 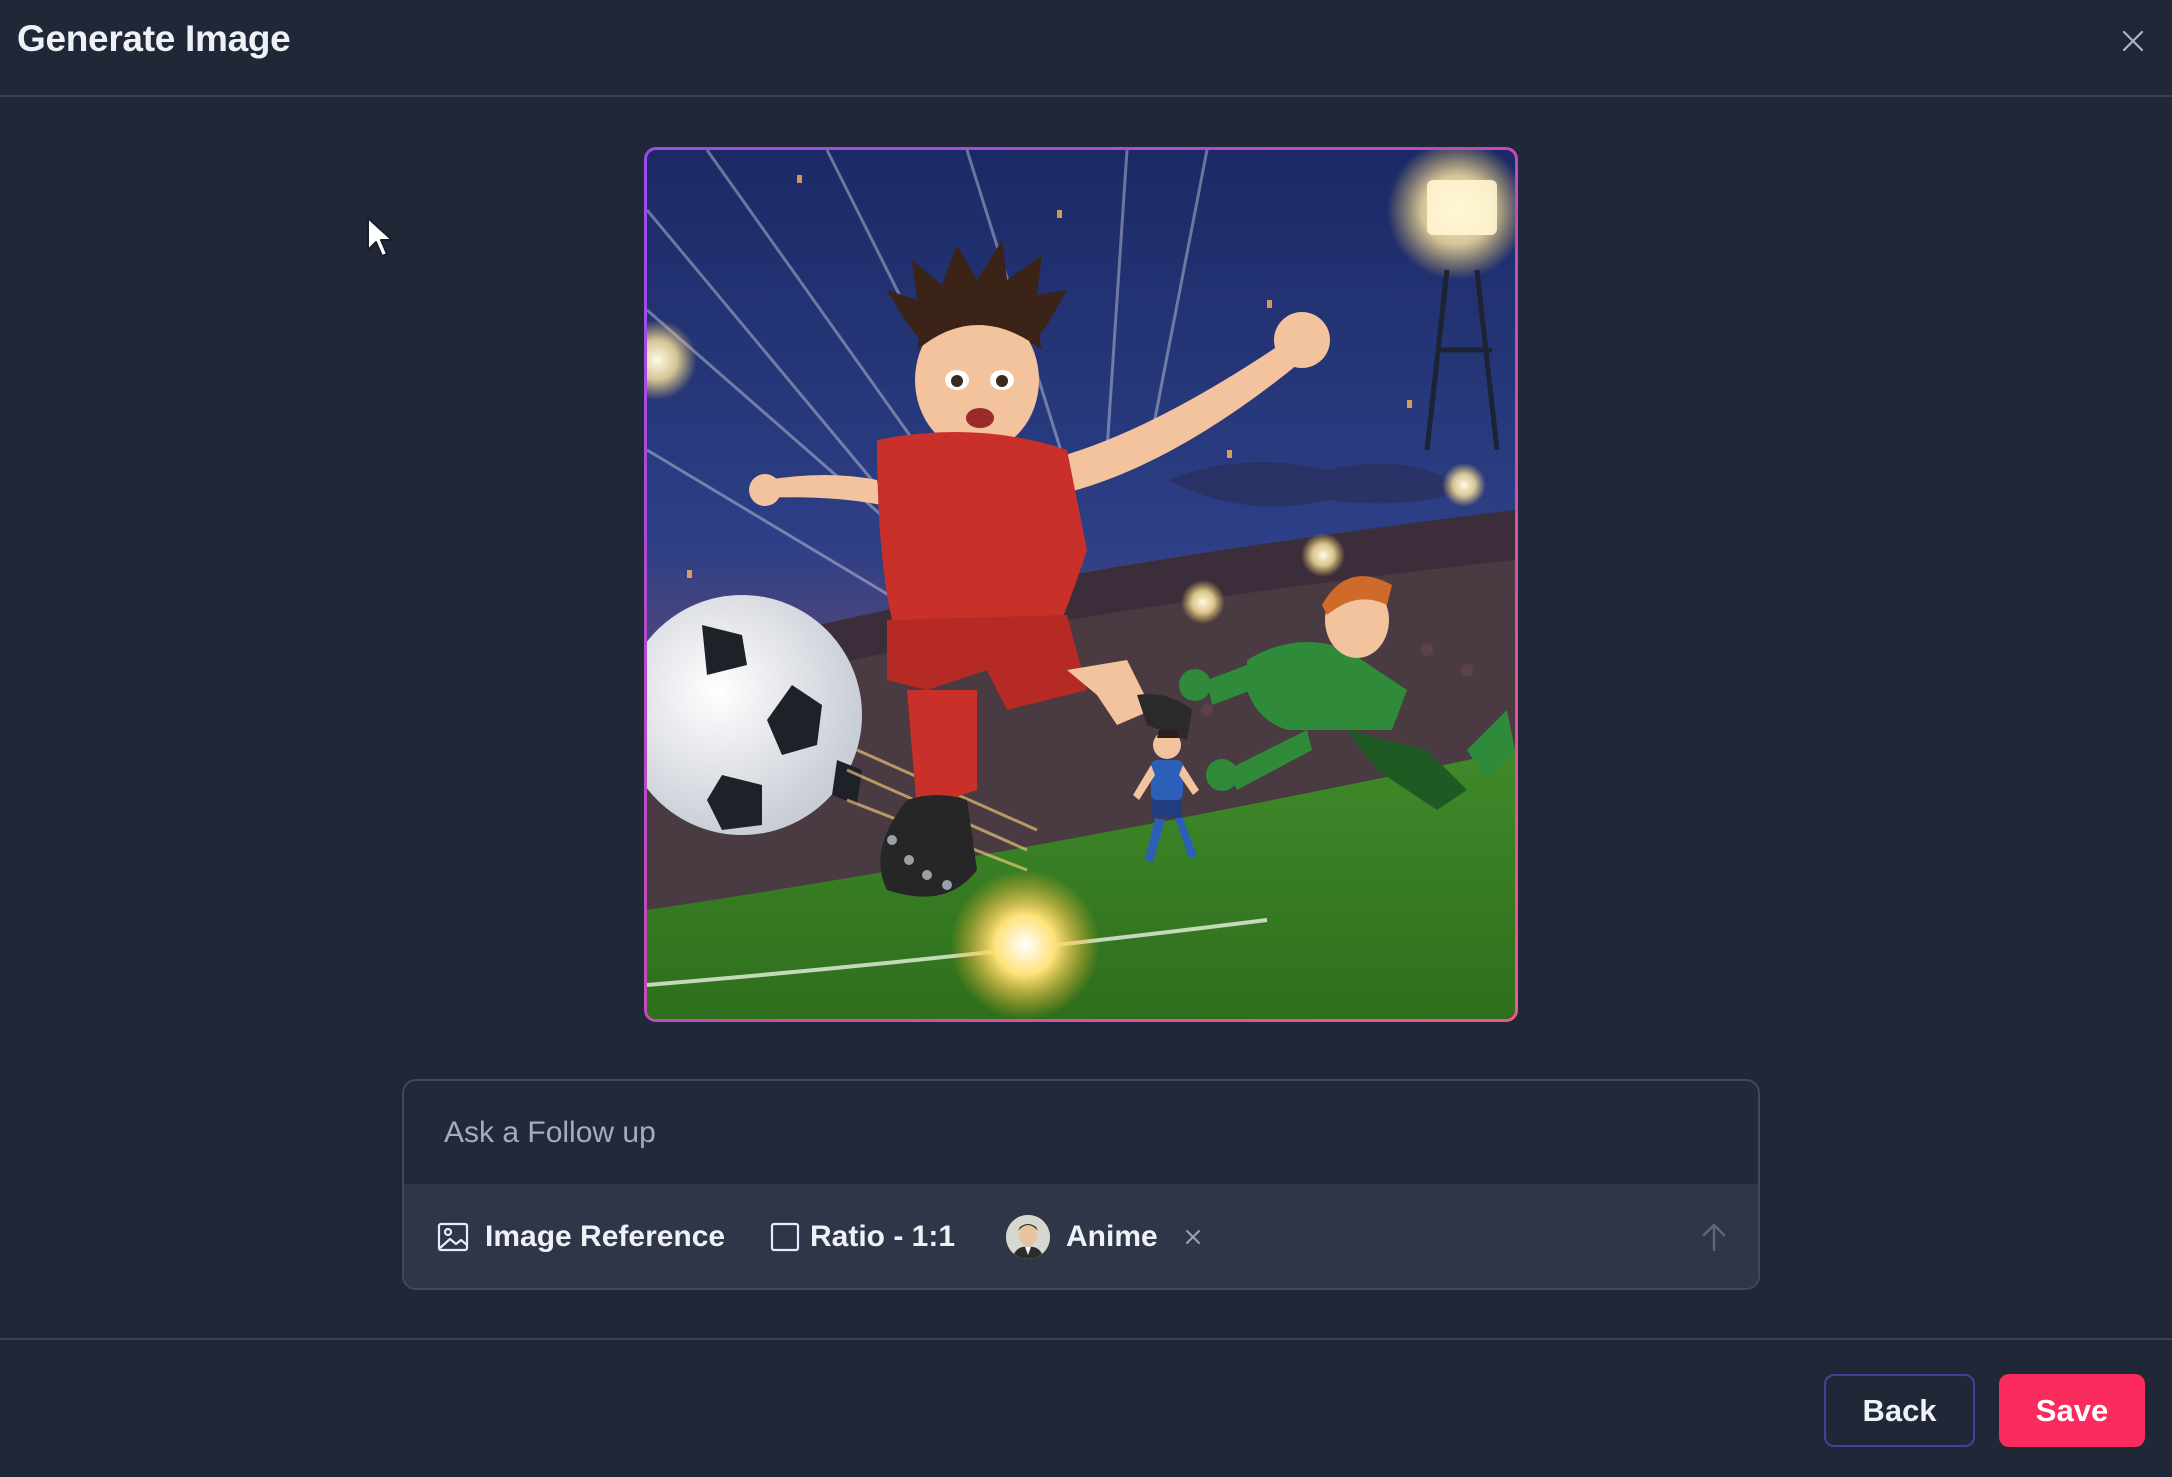 I want to click on close-button, so click(x=2133, y=41).